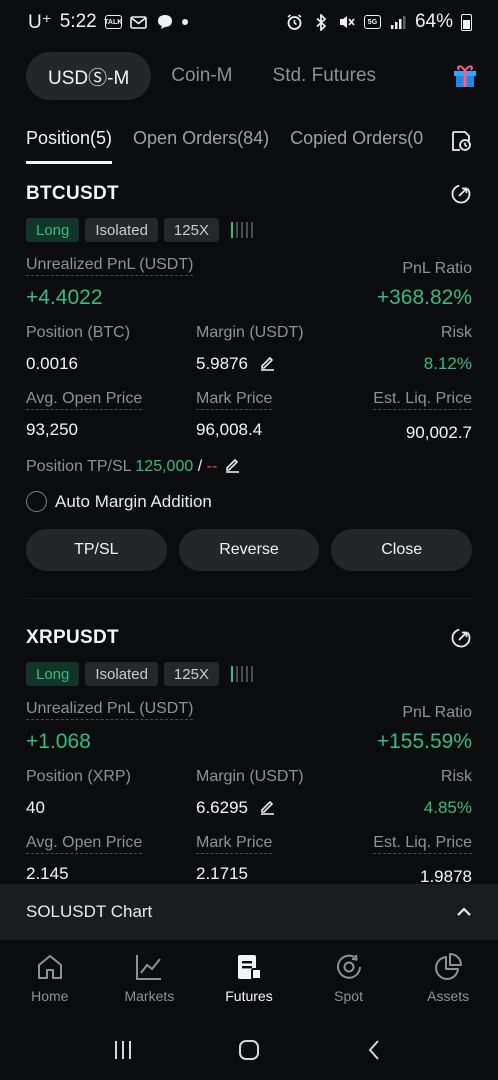  What do you see at coordinates (295, 21) in the screenshot?
I see `alarm-icon` at bounding box center [295, 21].